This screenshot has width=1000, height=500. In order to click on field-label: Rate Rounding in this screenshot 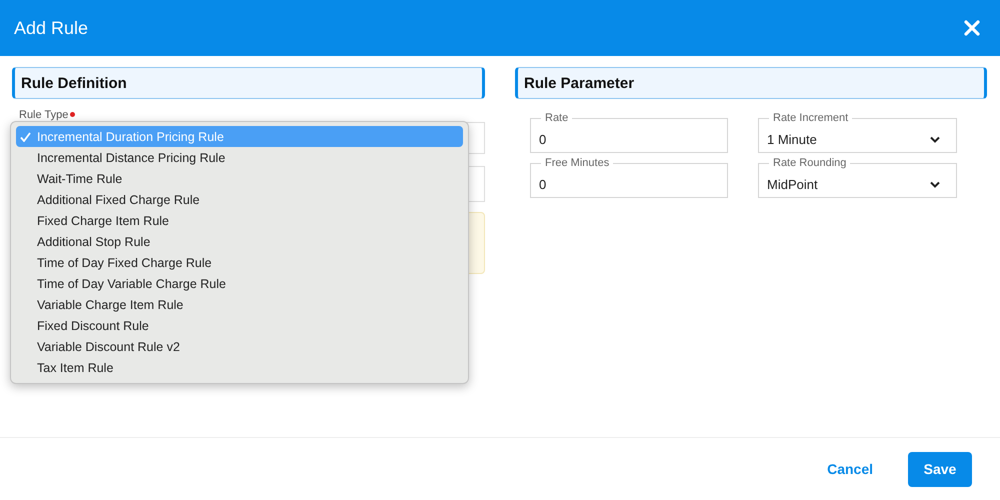, I will do `click(810, 163)`.